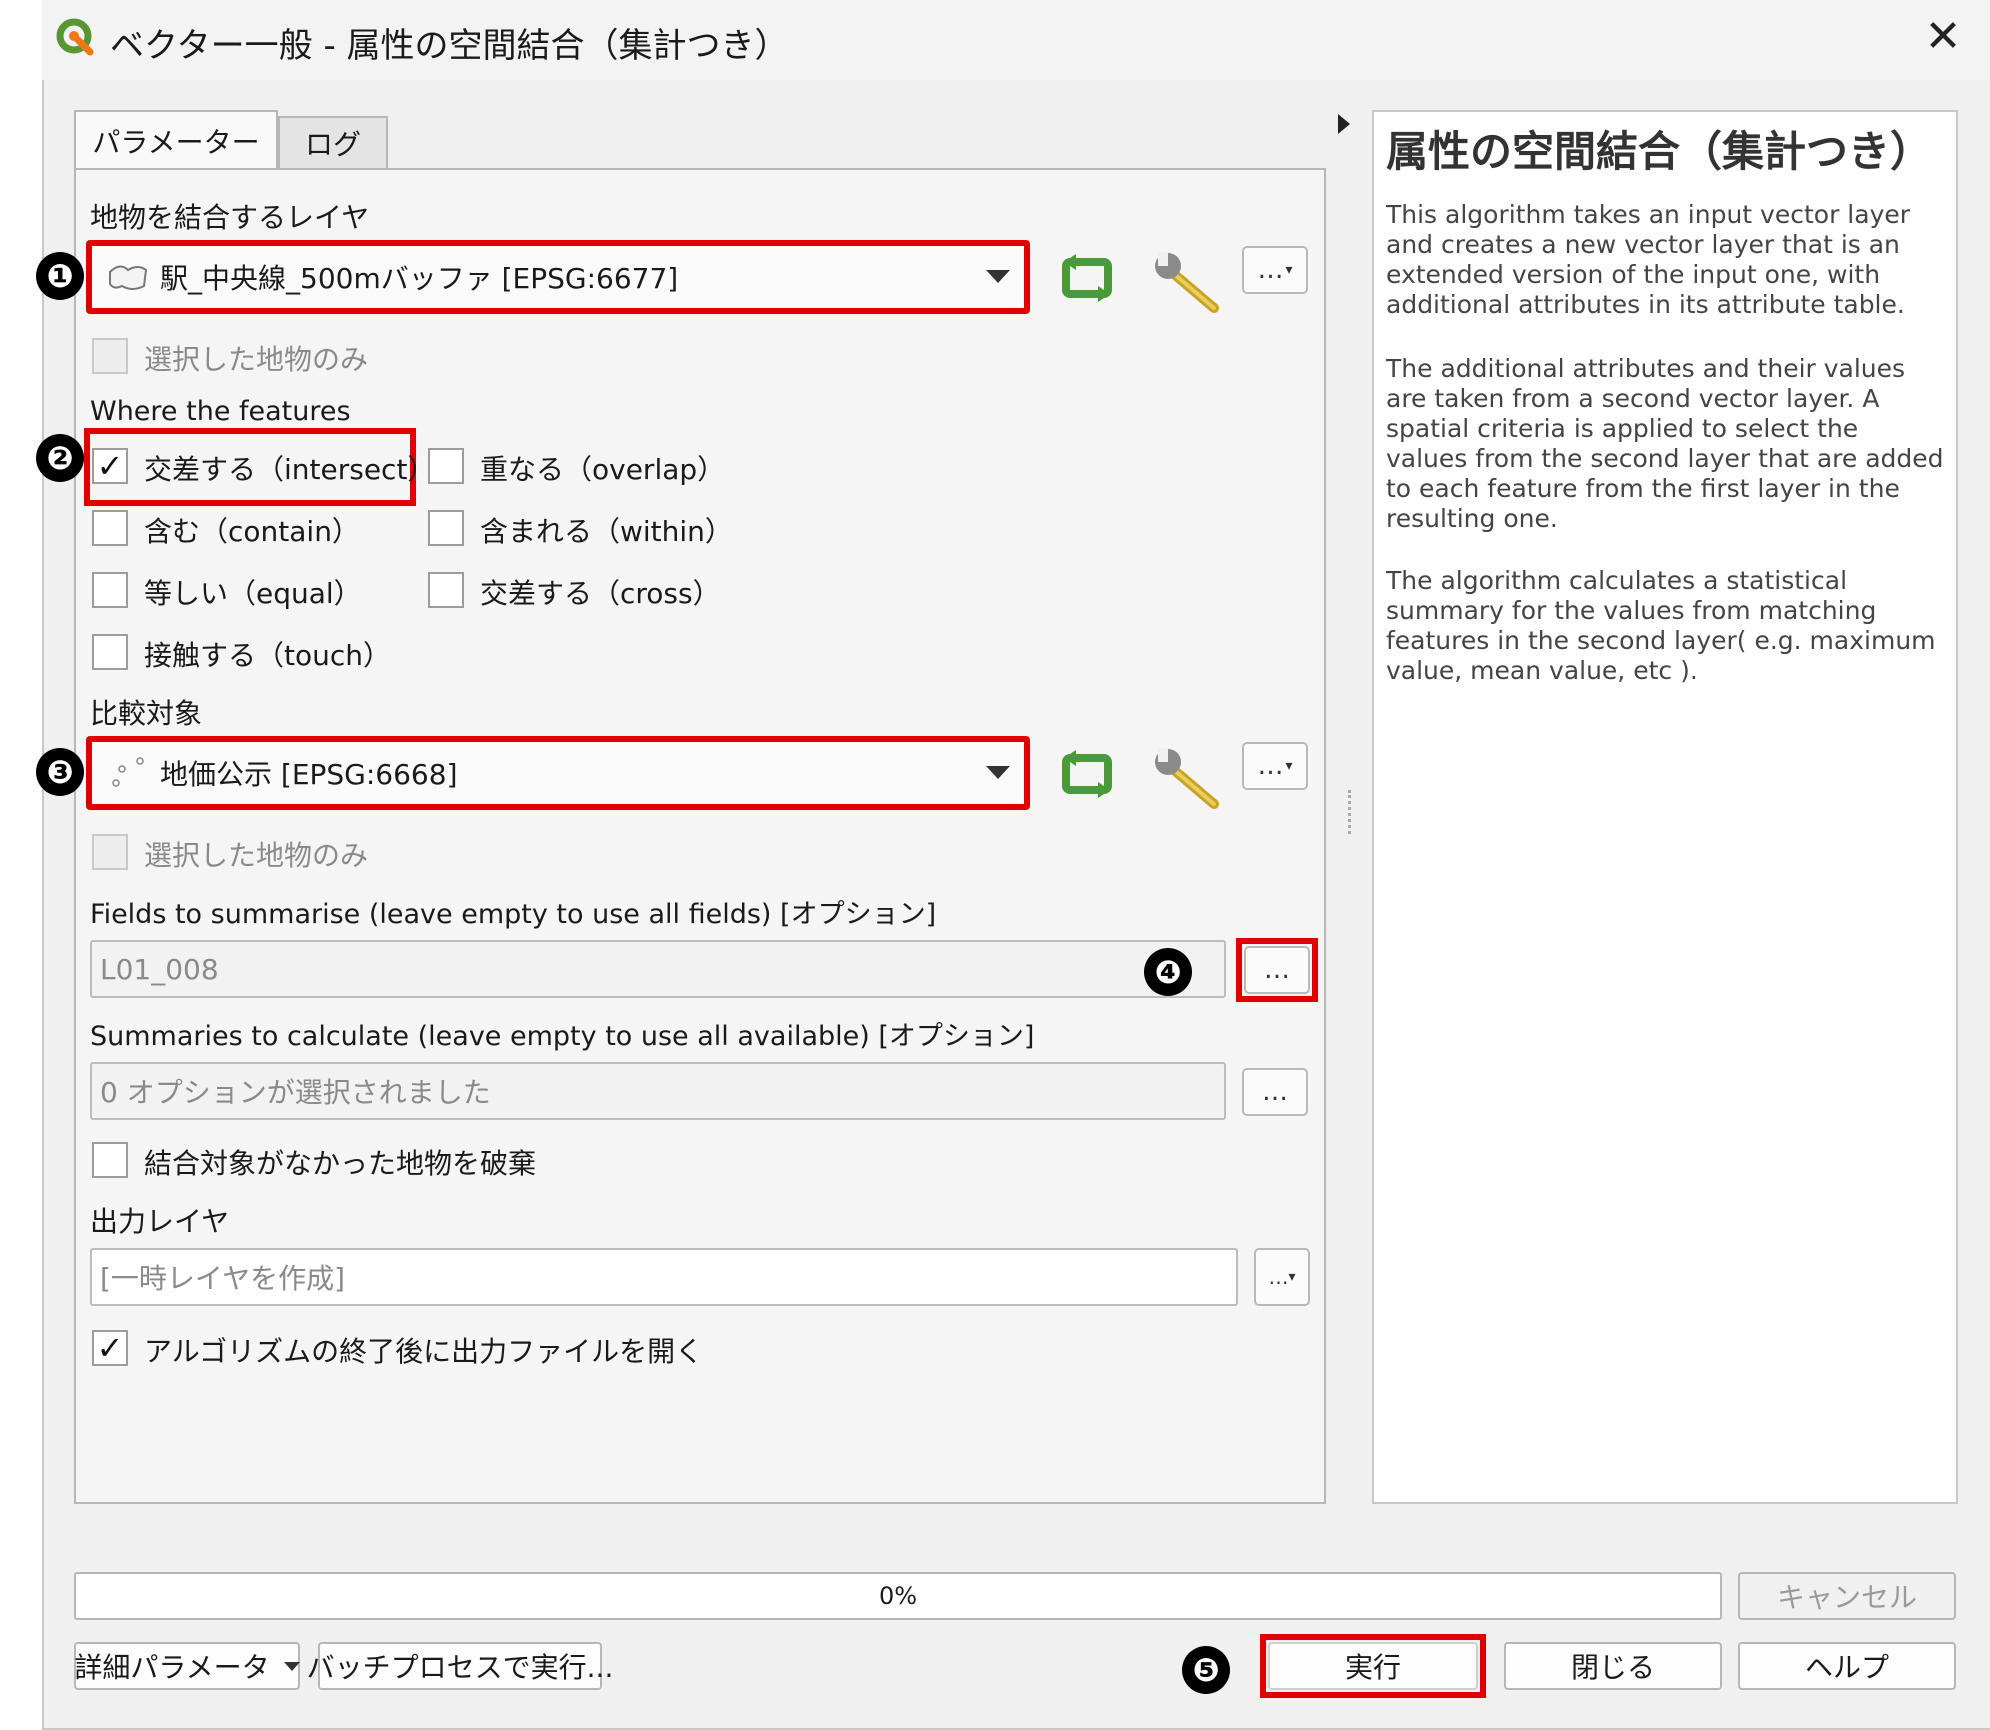  What do you see at coordinates (424, 1351) in the screenshot?
I see `open-output-label: アルゴリズムの終了後に出力ファイルを開く` at bounding box center [424, 1351].